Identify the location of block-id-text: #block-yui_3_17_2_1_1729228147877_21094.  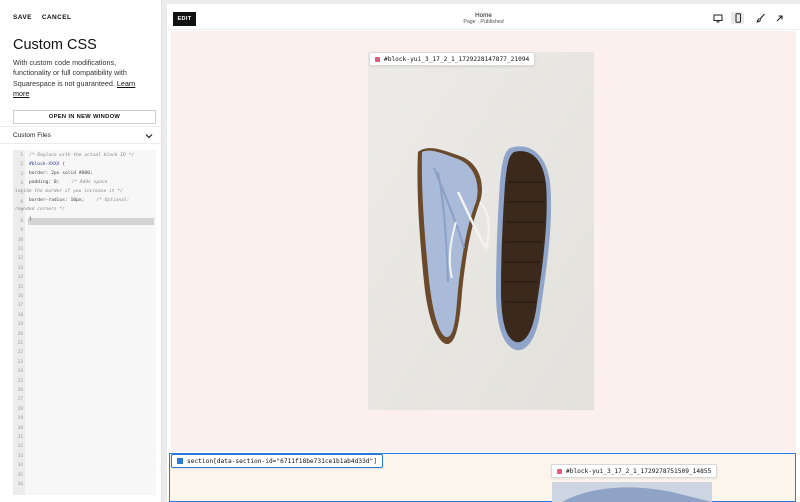
(457, 59).